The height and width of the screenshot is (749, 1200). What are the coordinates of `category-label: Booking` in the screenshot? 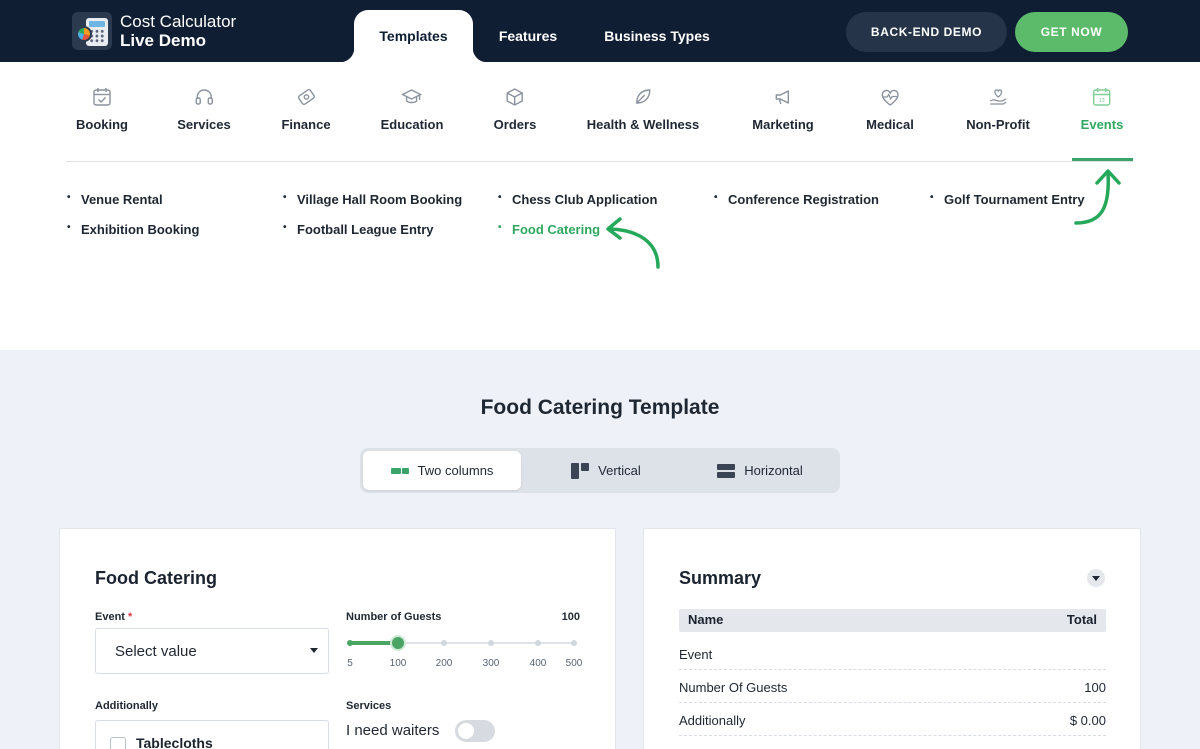 It's located at (102, 124).